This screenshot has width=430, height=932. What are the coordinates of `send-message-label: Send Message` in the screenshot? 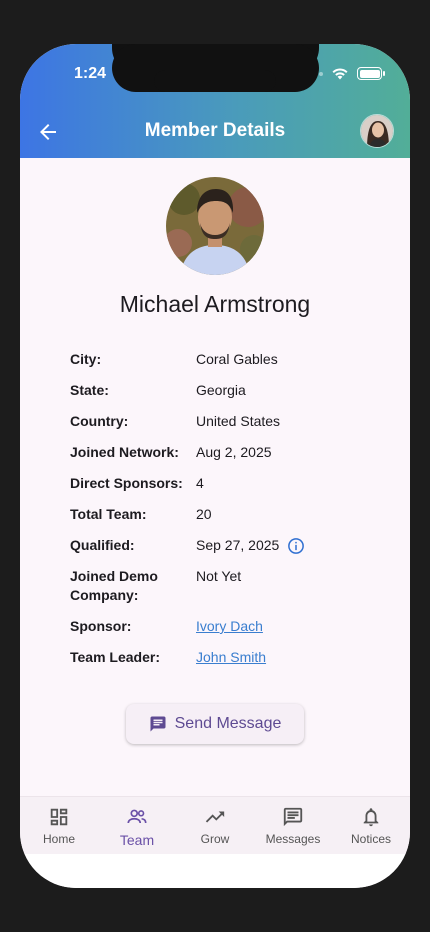 It's located at (228, 723).